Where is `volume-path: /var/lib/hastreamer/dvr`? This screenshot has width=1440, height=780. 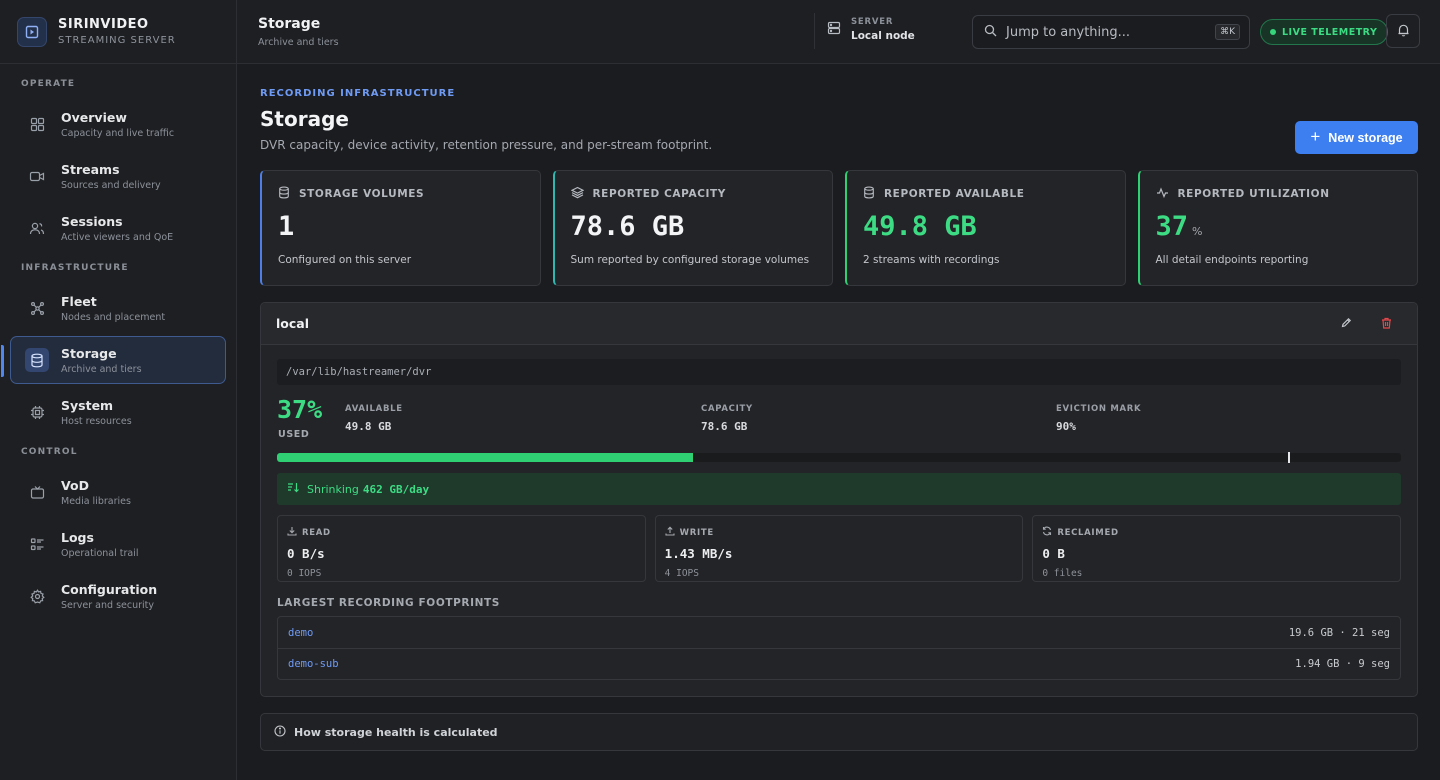 volume-path: /var/lib/hastreamer/dvr is located at coordinates (839, 372).